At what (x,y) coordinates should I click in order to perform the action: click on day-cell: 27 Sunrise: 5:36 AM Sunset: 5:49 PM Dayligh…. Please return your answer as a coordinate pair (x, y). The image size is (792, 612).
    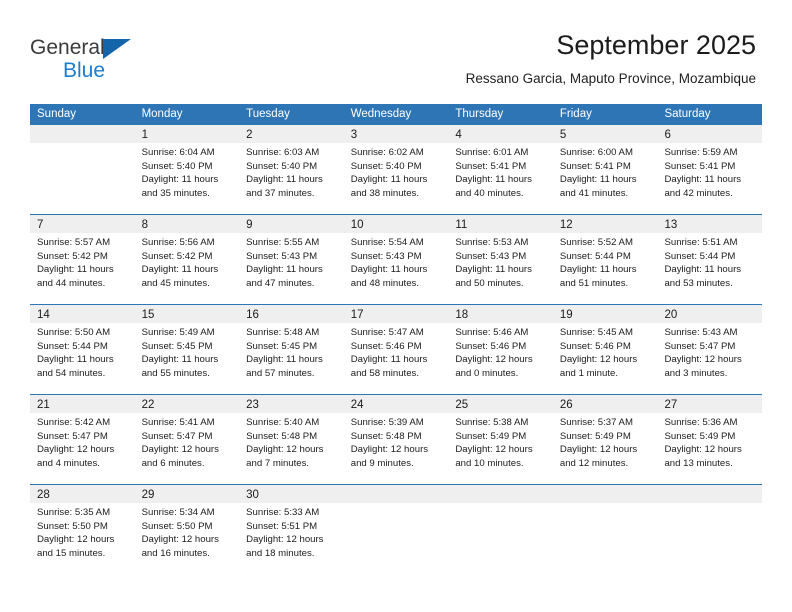
    Looking at the image, I should click on (710, 439).